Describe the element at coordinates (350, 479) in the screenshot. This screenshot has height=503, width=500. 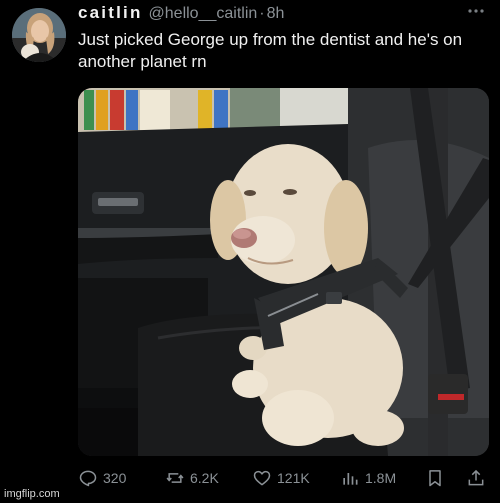
I see `views-icon` at that location.